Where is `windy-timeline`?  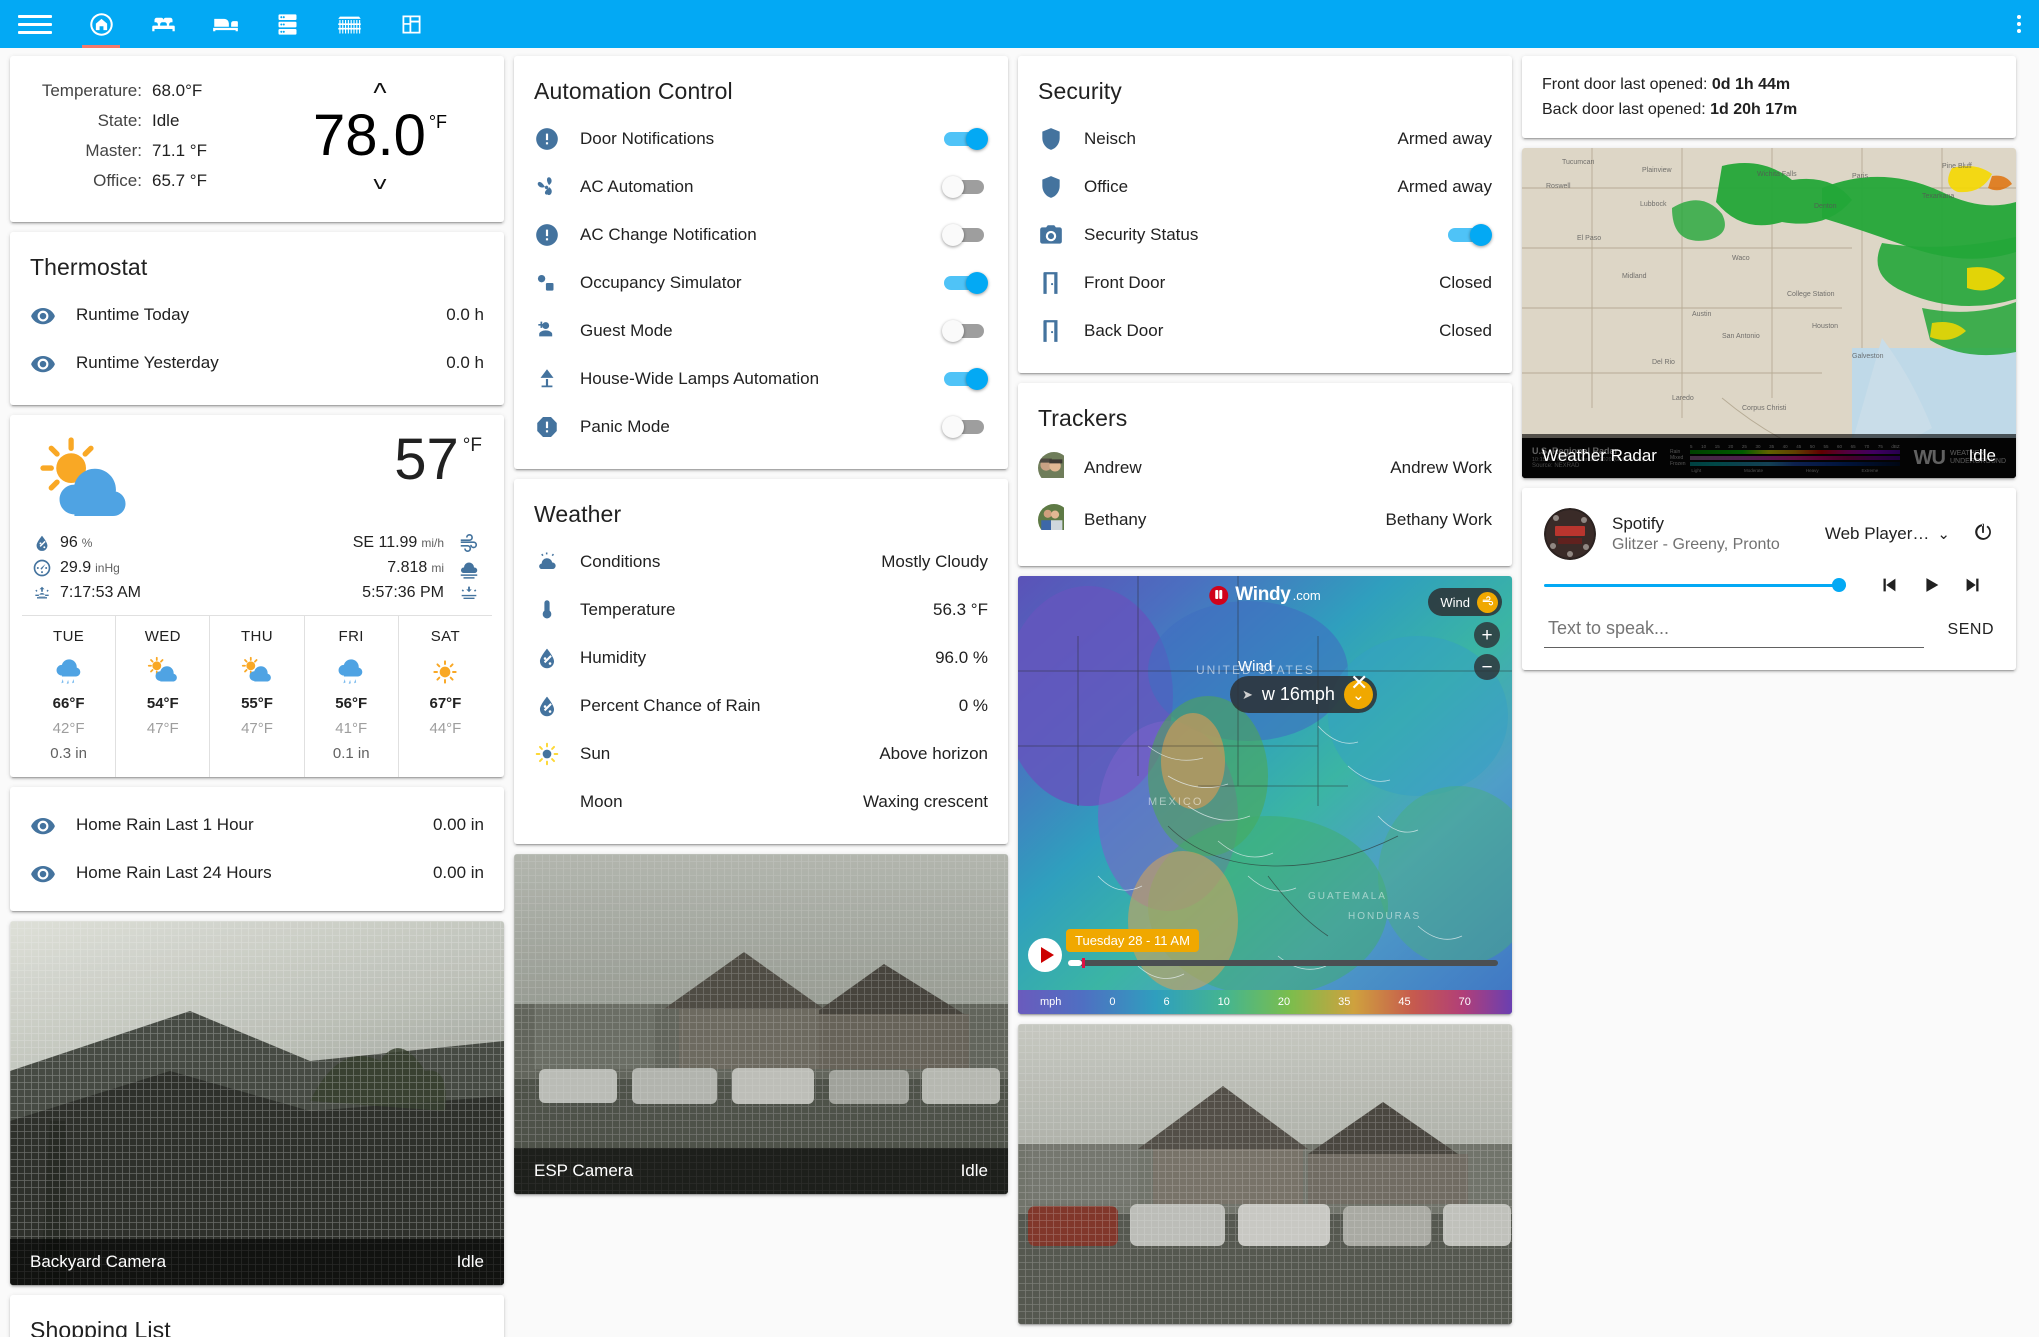 windy-timeline is located at coordinates (1283, 963).